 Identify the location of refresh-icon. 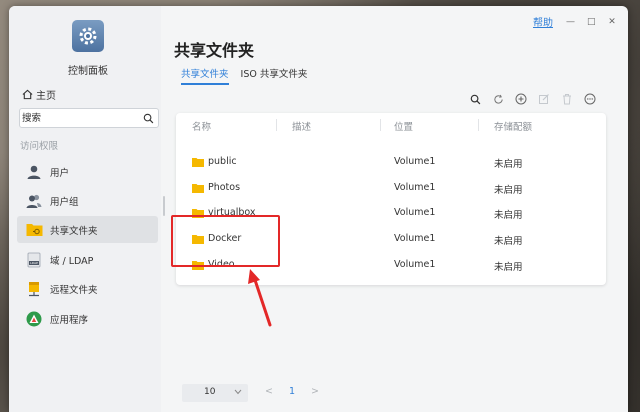
(498, 99).